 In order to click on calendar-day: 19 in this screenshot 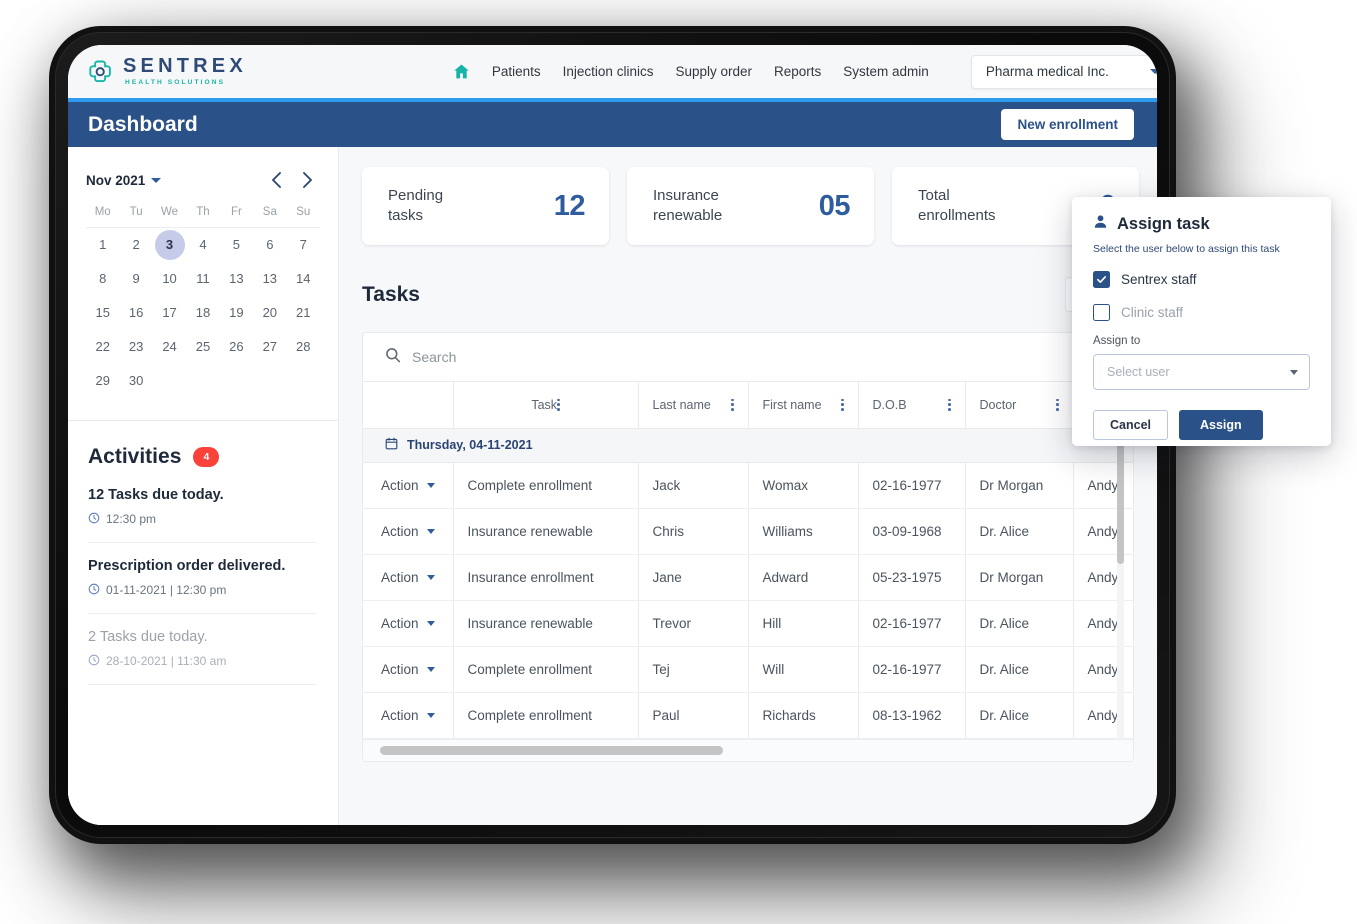, I will do `click(236, 313)`.